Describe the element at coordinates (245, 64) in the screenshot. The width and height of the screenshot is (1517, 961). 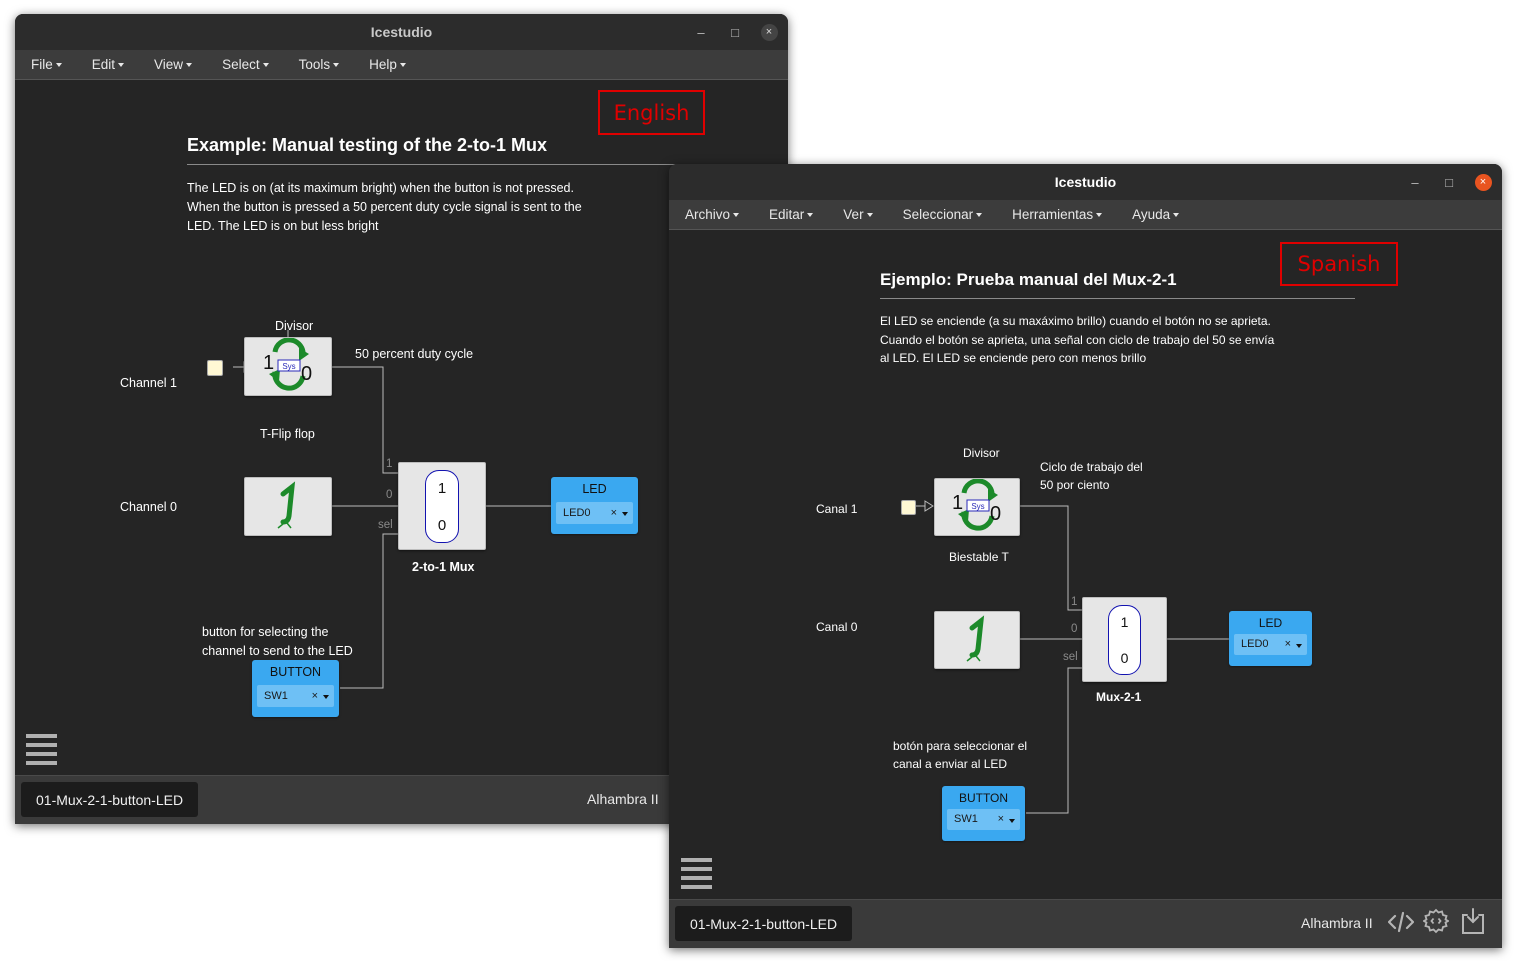
I see `menu-select: Select` at that location.